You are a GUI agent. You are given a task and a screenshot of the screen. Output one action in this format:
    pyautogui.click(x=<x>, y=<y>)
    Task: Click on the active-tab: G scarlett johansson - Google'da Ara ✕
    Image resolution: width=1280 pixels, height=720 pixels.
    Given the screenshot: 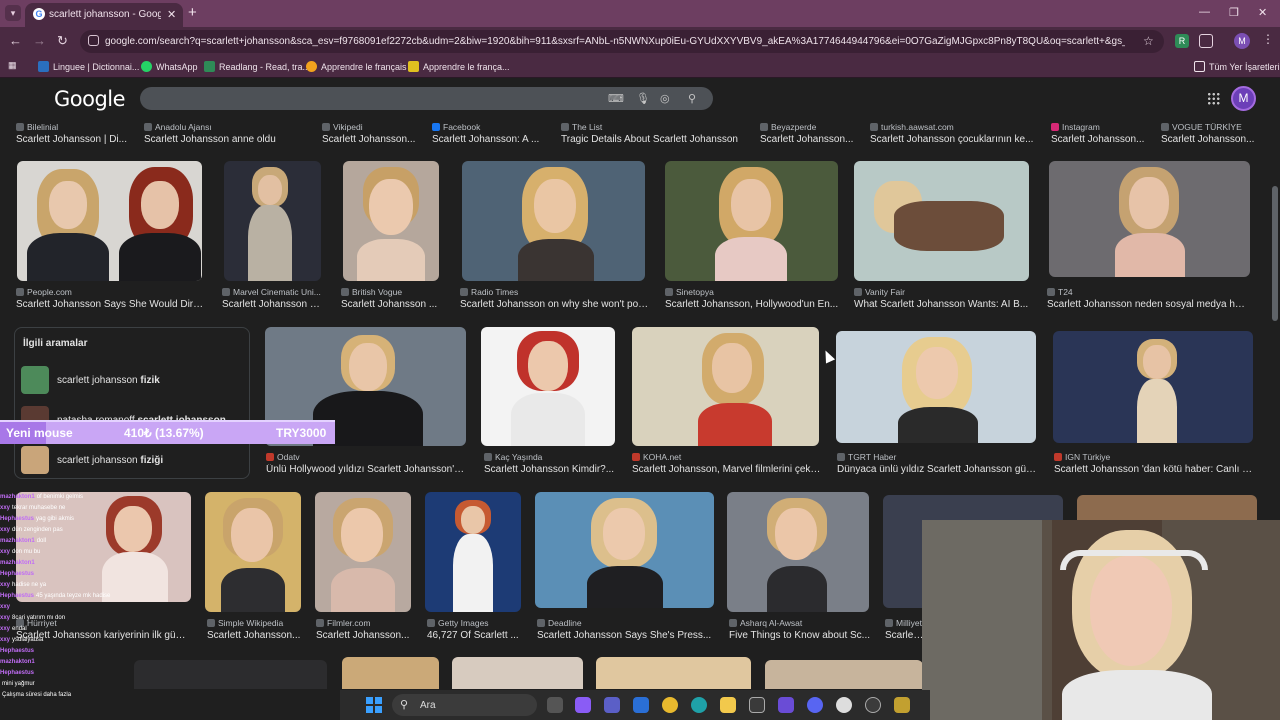 What is the action you would take?
    pyautogui.click(x=104, y=15)
    